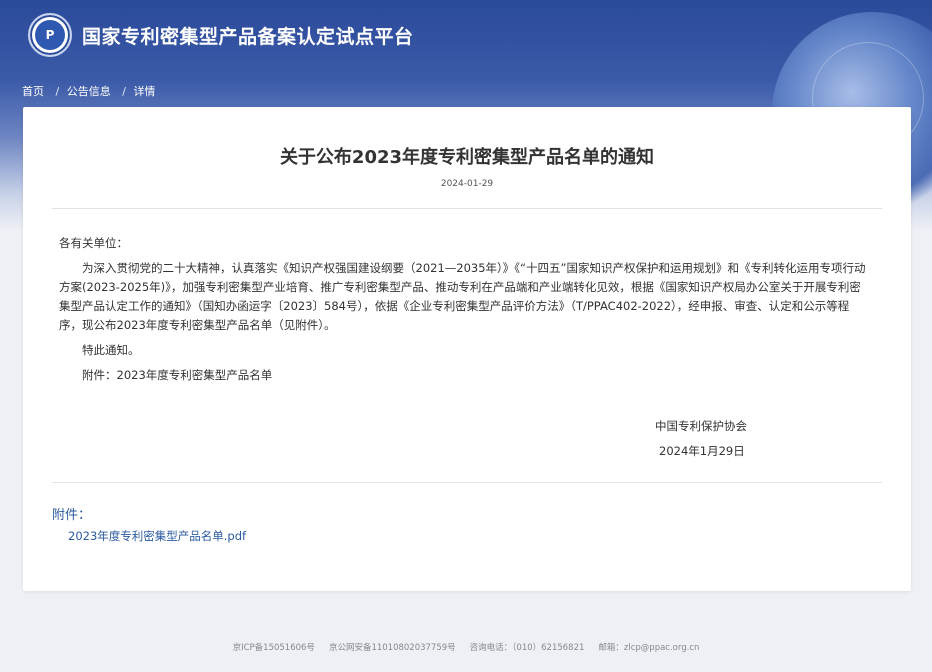 Image resolution: width=932 pixels, height=672 pixels. What do you see at coordinates (467, 482) in the screenshot?
I see `attachment-divider` at bounding box center [467, 482].